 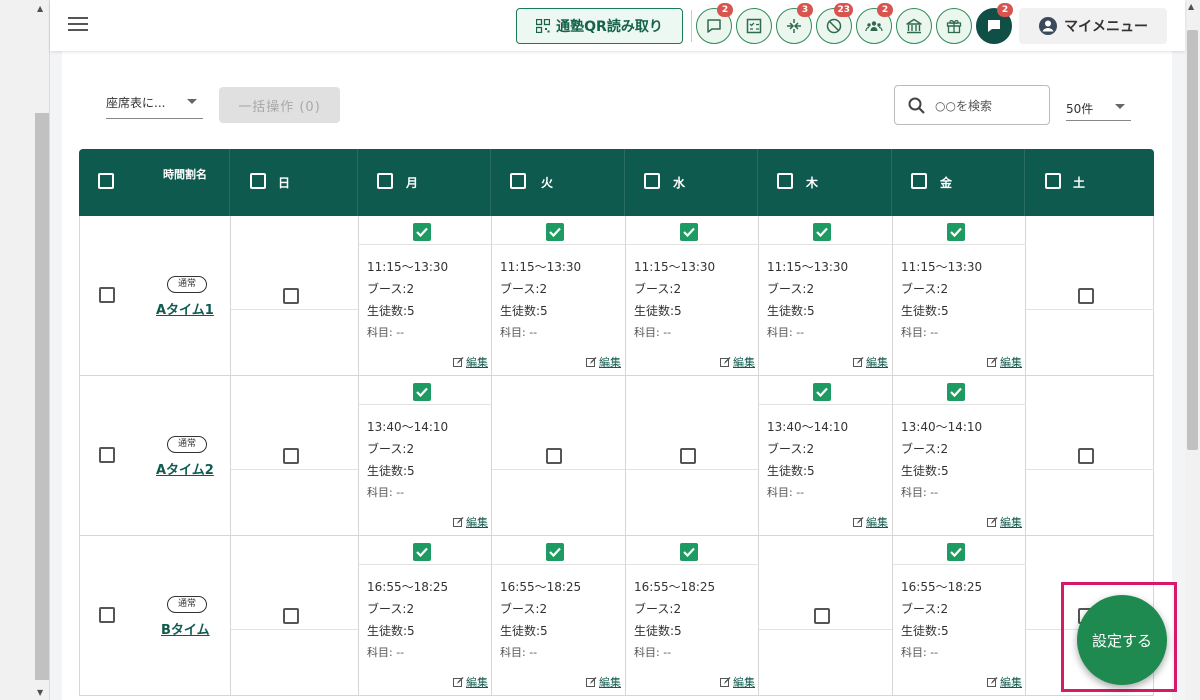 What do you see at coordinates (714, 23) in the screenshot?
I see `chat-button: 2` at bounding box center [714, 23].